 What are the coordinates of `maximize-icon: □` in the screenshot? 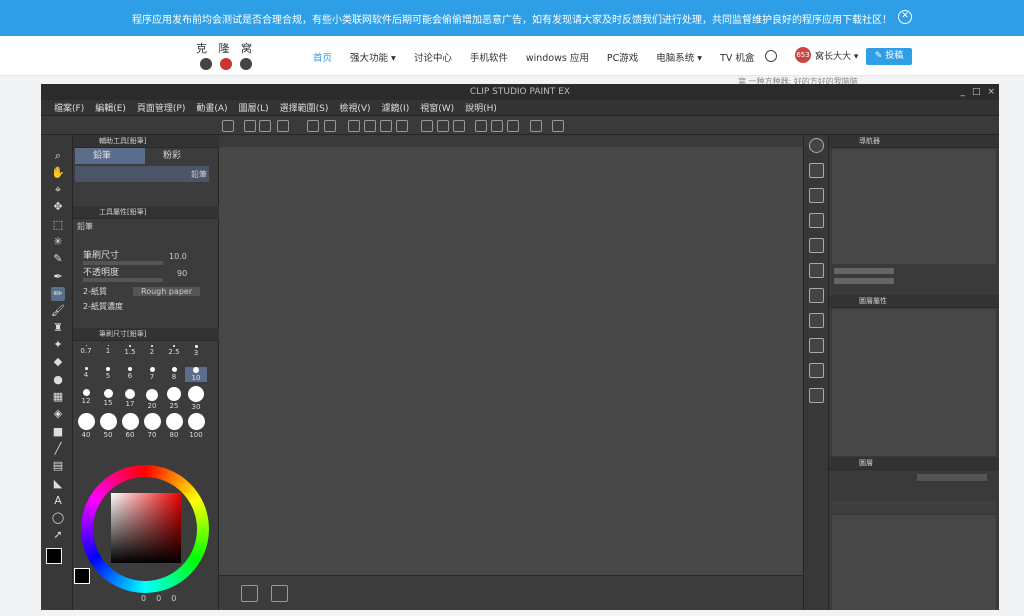 It's located at (976, 92).